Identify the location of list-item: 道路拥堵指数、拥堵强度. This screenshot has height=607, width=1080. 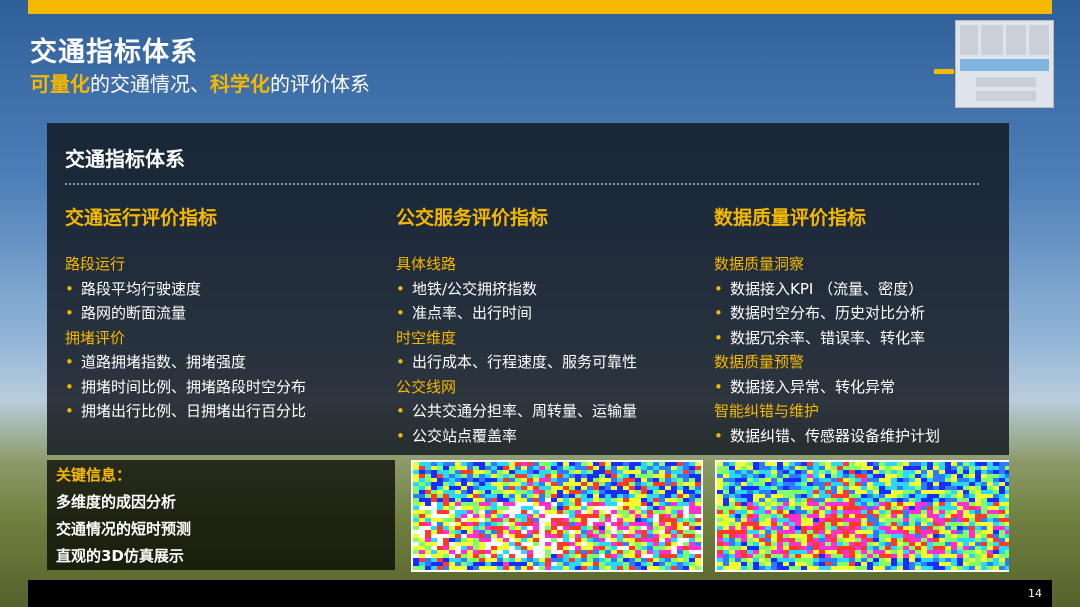
(185, 362).